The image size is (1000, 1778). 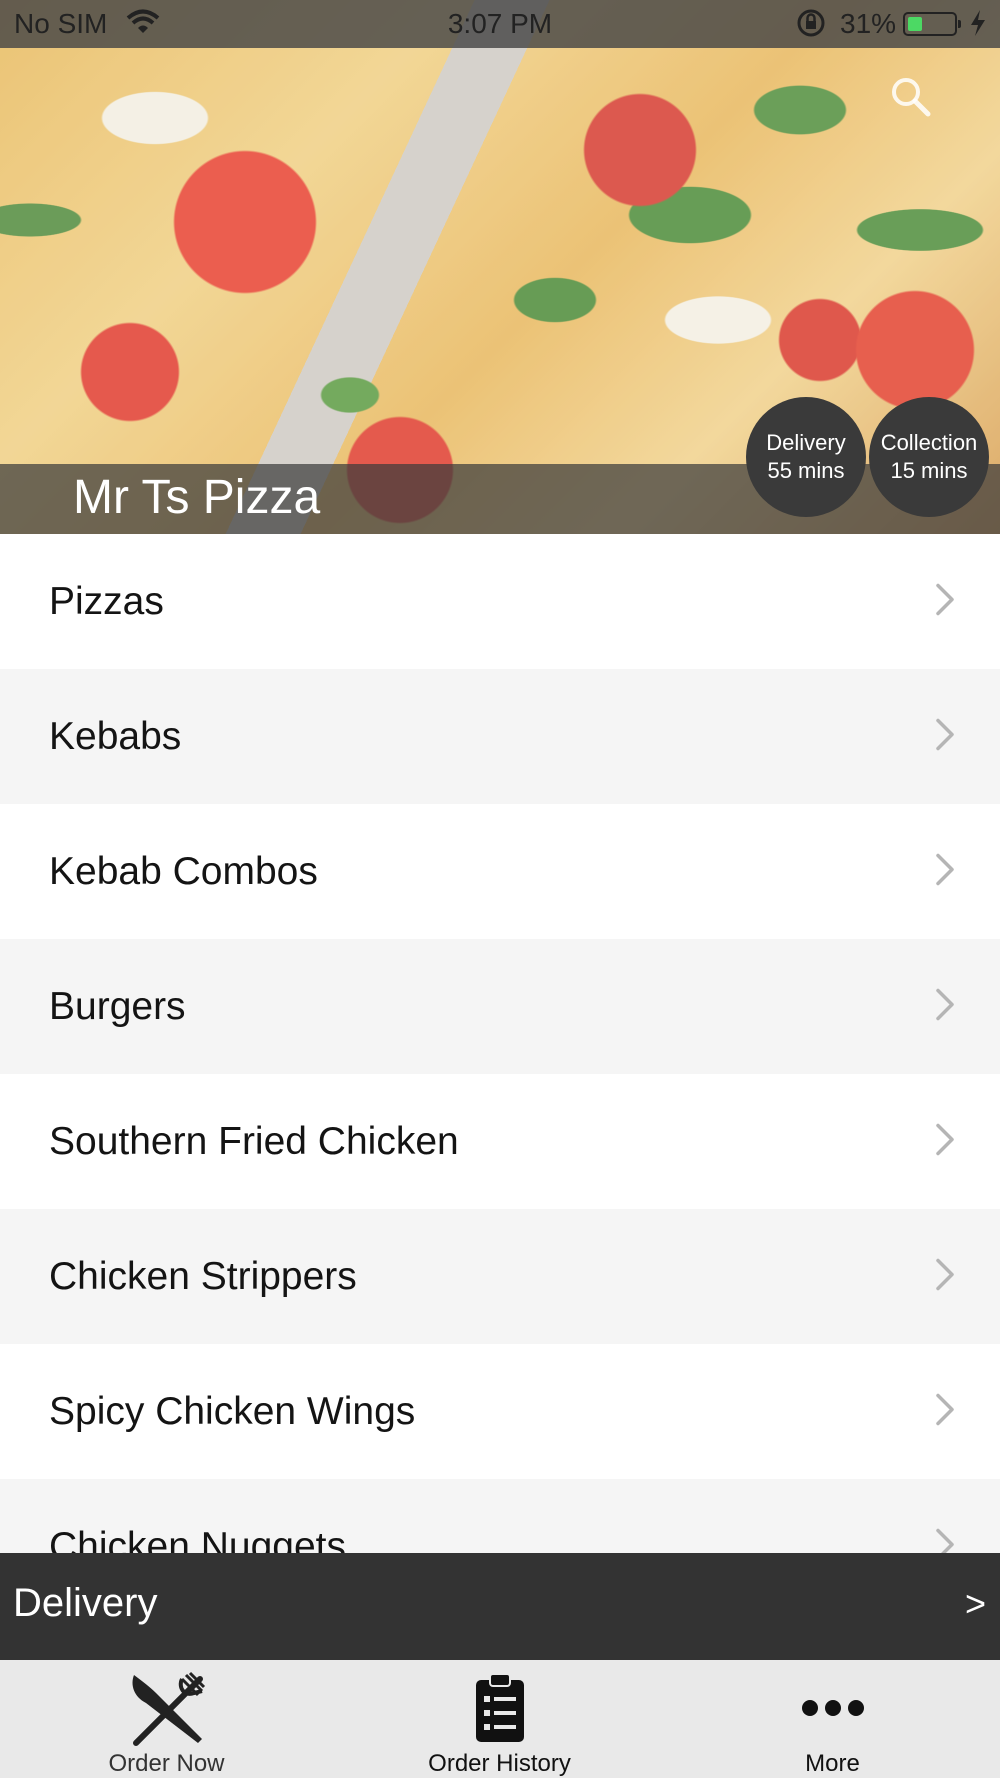 What do you see at coordinates (167, 1708) in the screenshot?
I see `fork-knife-icon` at bounding box center [167, 1708].